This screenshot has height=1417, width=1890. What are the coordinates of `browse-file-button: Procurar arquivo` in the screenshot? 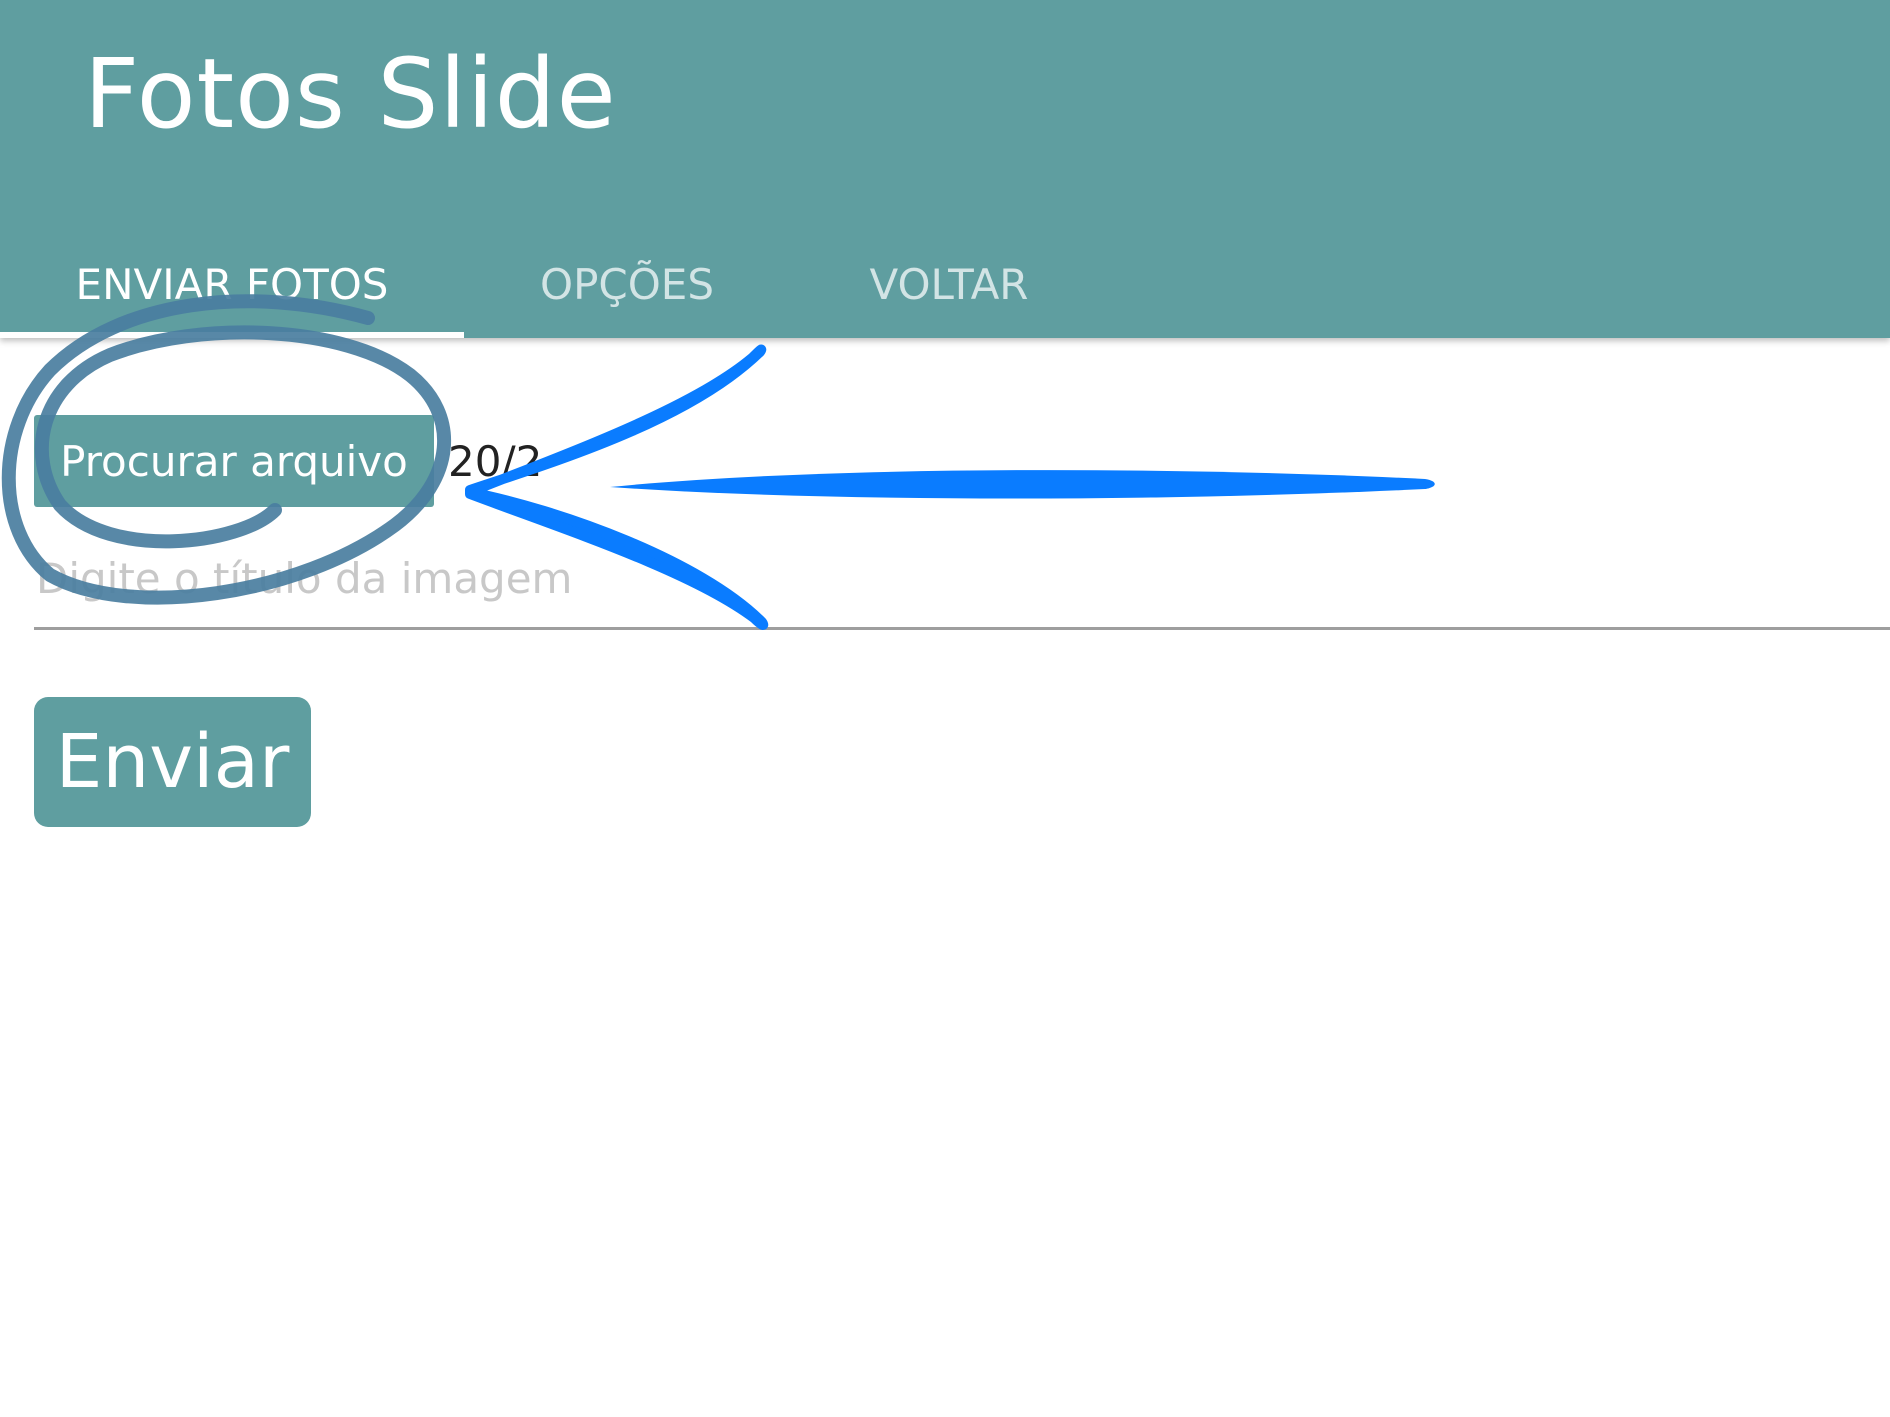 It's located at (234, 461).